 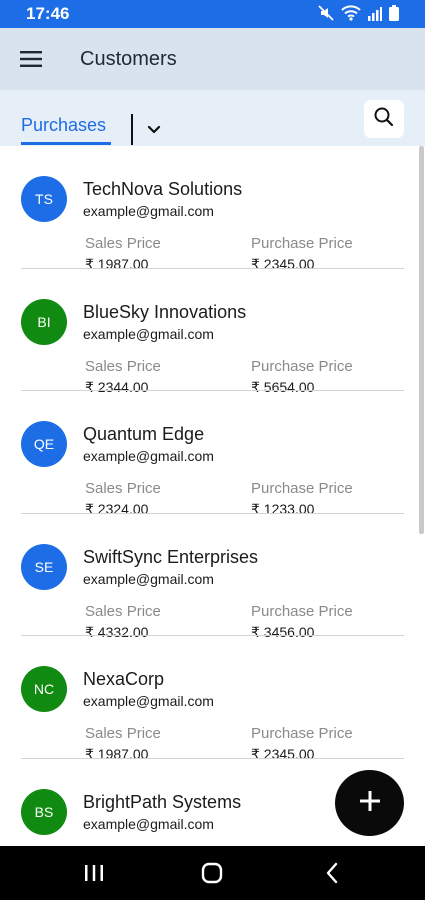 I want to click on customer-name: SwiftSync Enterprises, so click(x=171, y=556).